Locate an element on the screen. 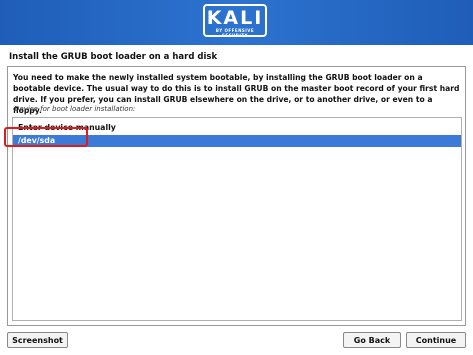  screenshot-button: Screenshot is located at coordinates (37, 340).